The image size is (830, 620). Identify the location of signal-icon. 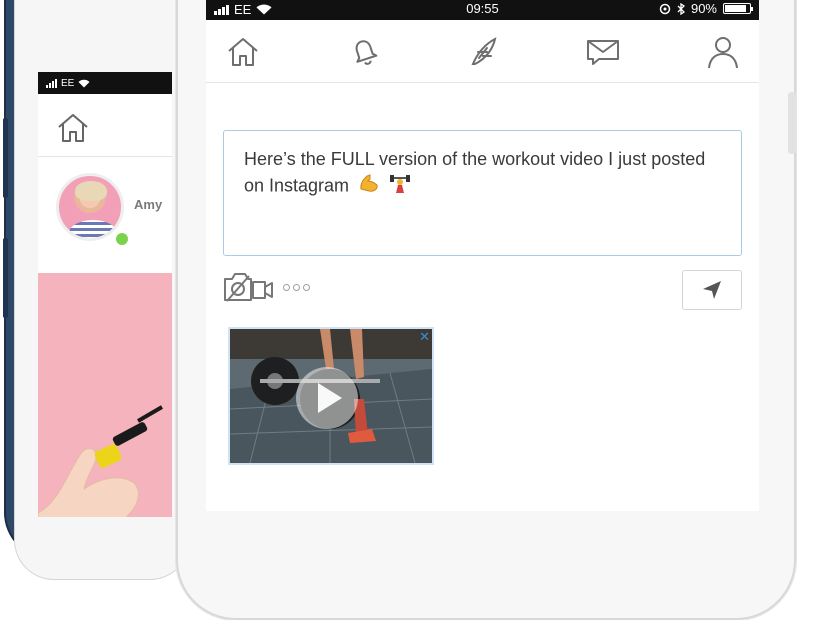
(51, 83).